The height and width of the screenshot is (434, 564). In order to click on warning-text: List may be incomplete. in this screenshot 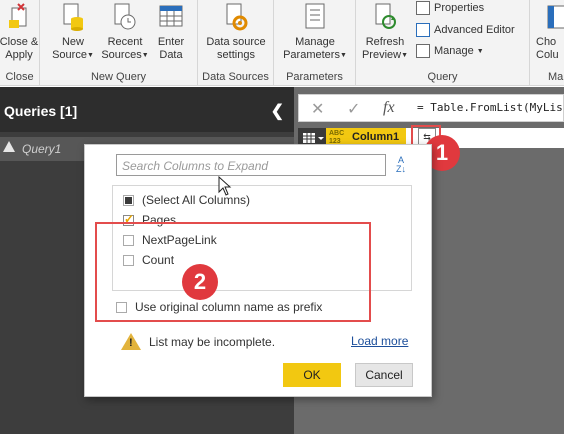, I will do `click(212, 341)`.